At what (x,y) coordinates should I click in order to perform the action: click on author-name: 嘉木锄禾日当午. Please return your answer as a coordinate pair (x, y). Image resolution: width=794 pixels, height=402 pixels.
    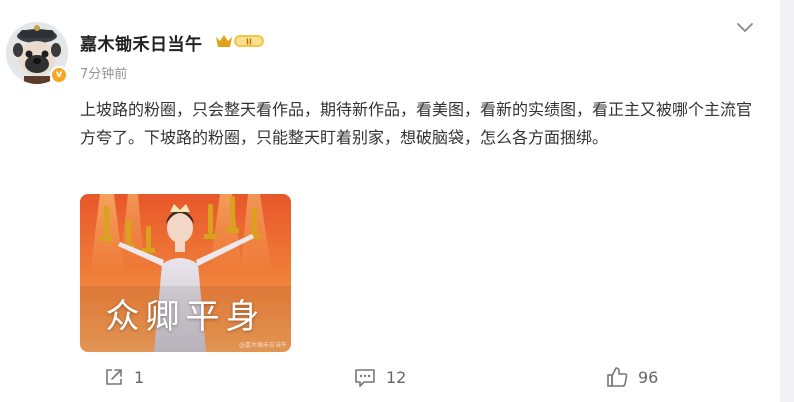
    Looking at the image, I should click on (141, 42).